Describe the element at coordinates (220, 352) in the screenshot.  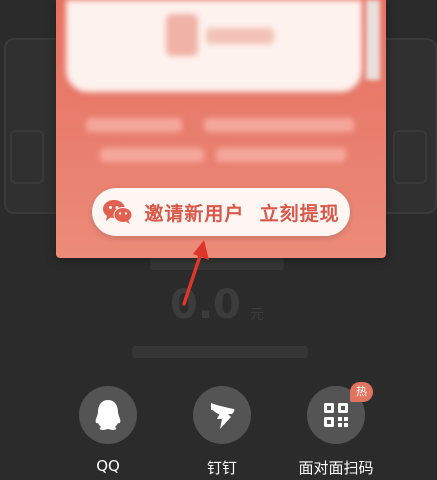
I see `balance-note-blur` at that location.